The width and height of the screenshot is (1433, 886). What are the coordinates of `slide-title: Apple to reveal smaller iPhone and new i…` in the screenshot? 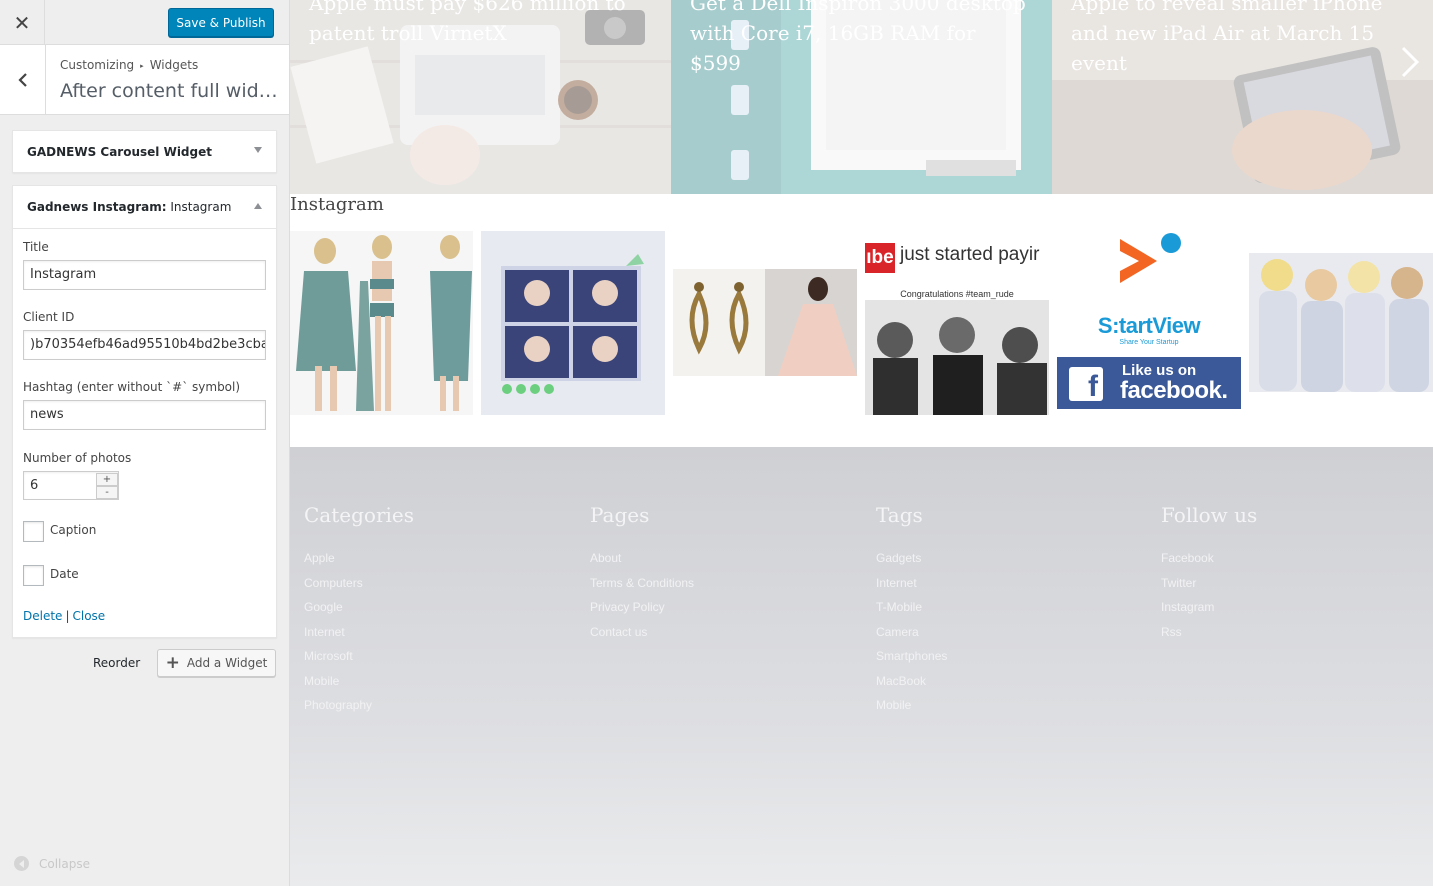 It's located at (1241, 39).